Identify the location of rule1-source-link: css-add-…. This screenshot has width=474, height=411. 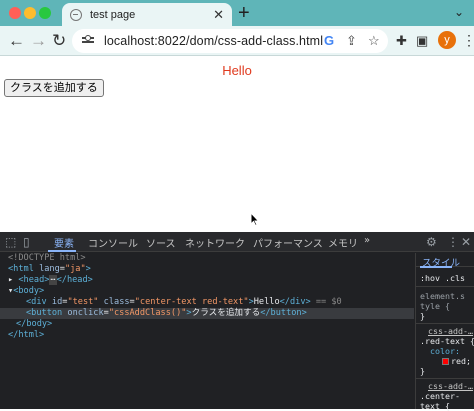
(450, 331).